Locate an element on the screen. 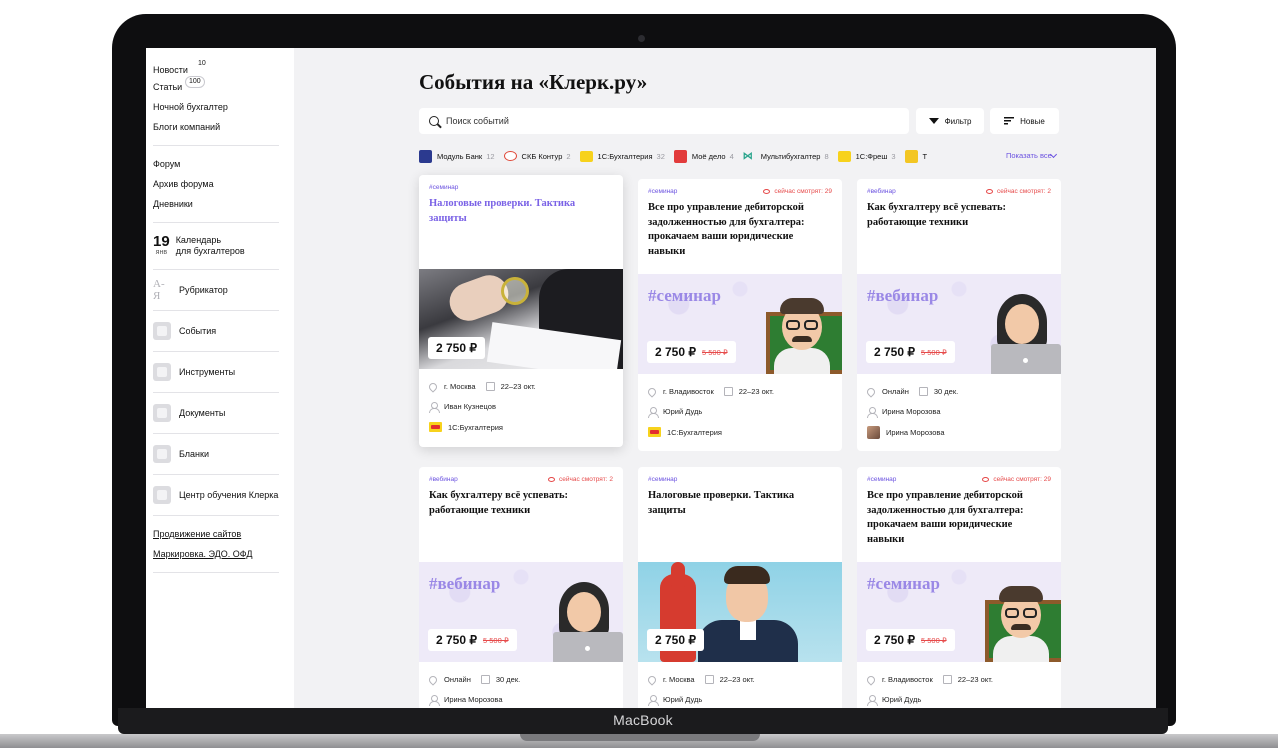 The height and width of the screenshot is (748, 1278). calendar-icon: 19 янв is located at coordinates (161, 244).